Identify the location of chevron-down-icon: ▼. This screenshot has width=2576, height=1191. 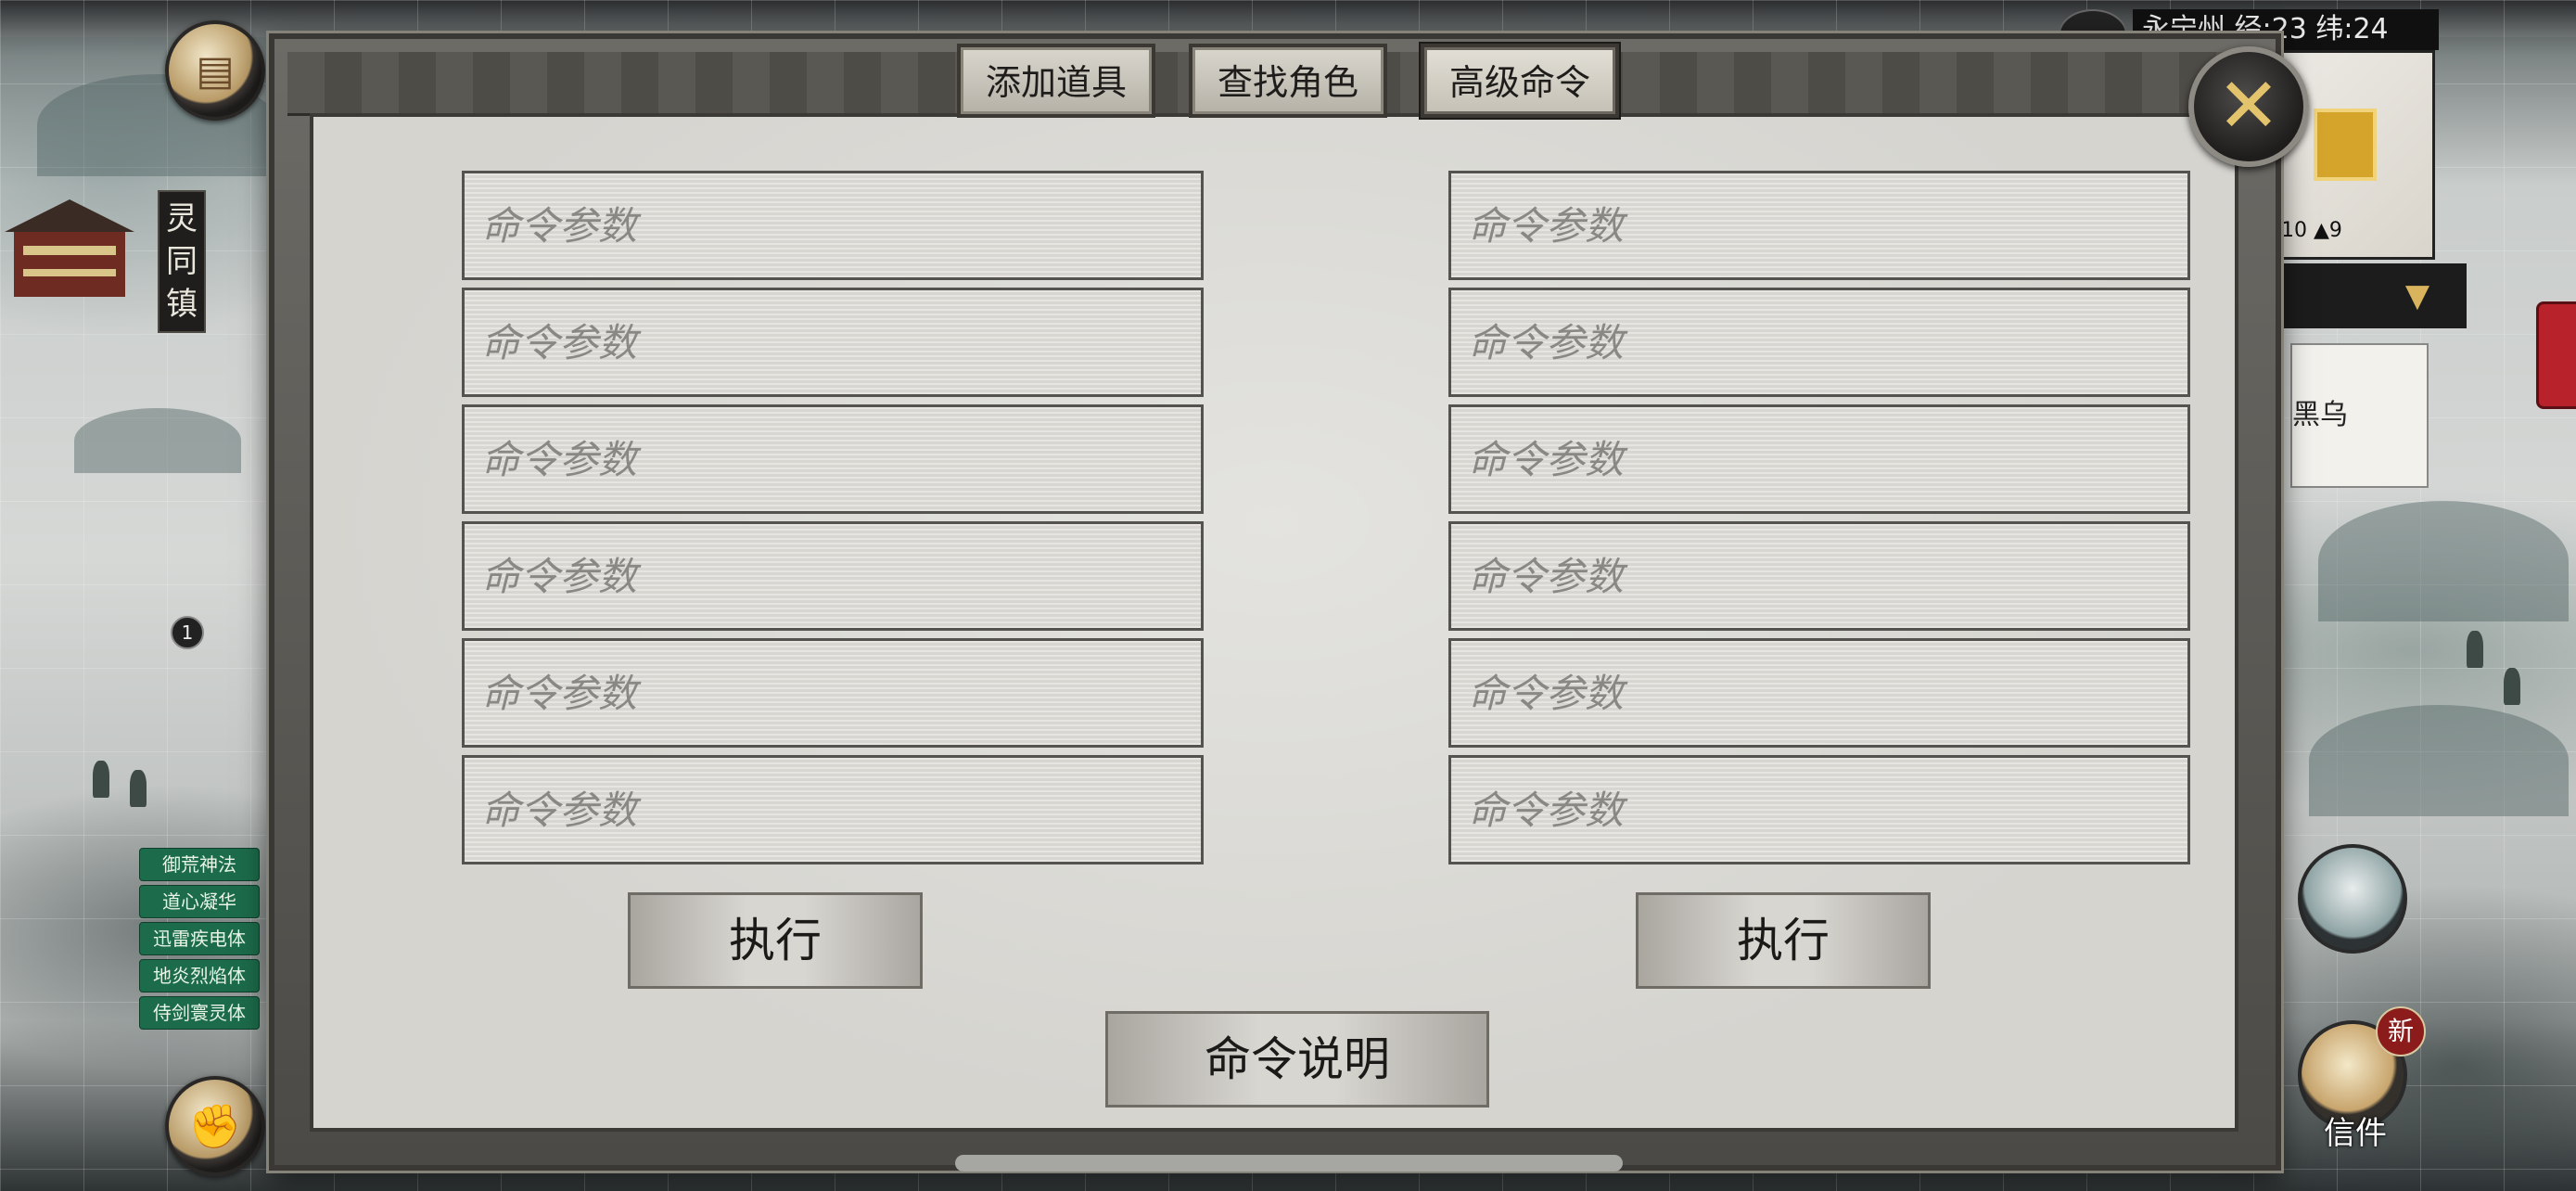
(2417, 296).